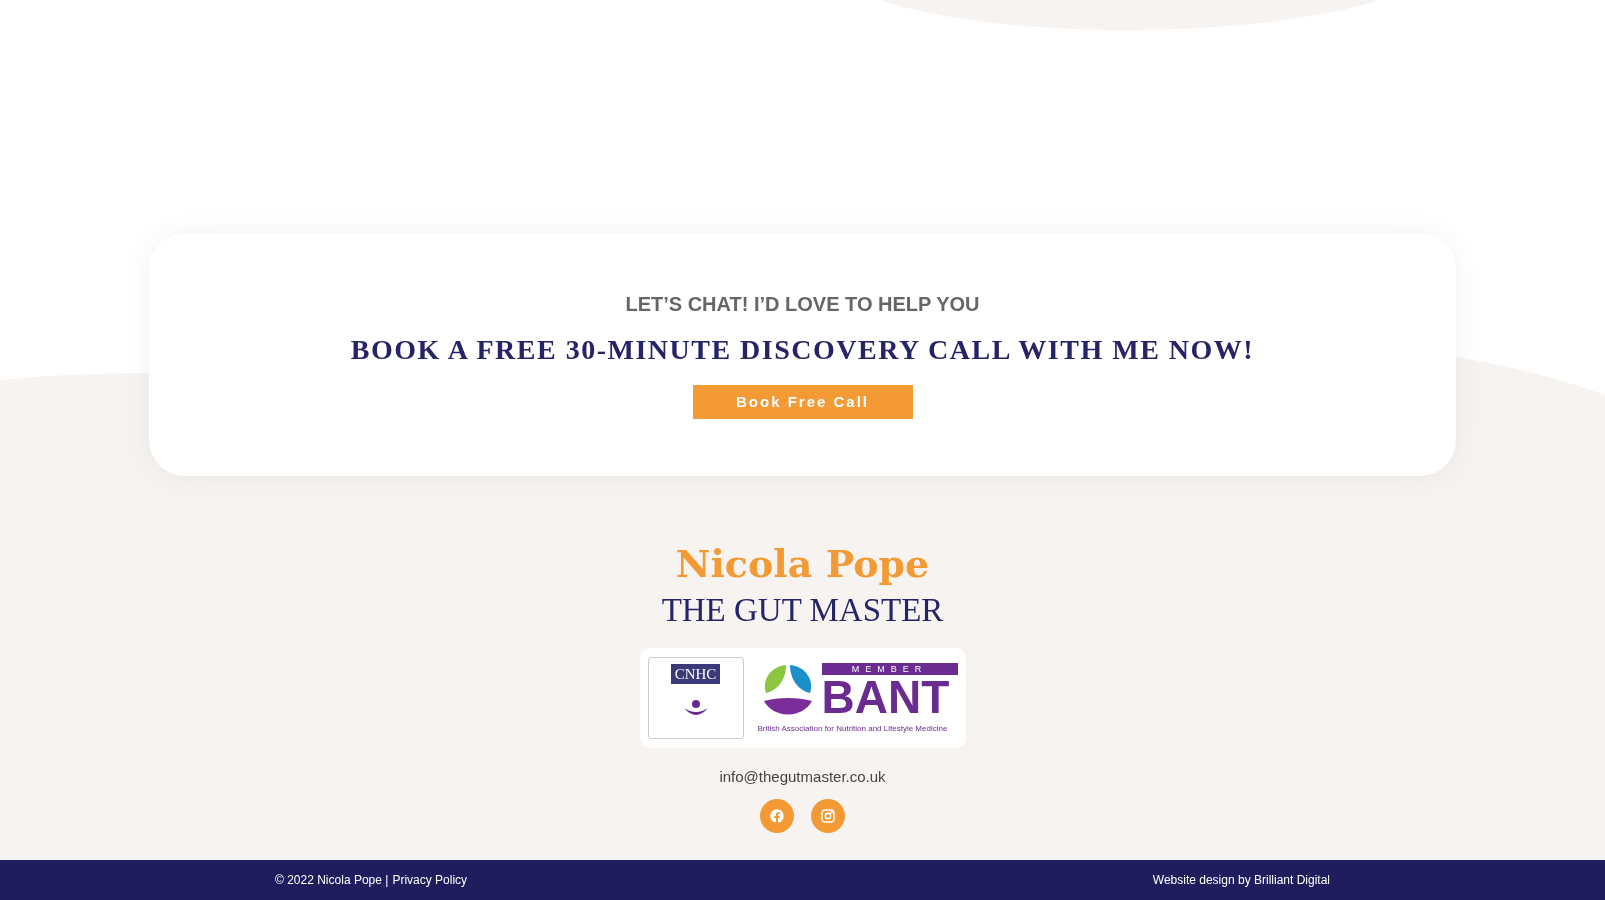 The image size is (1605, 900). Describe the element at coordinates (802, 610) in the screenshot. I see `brand-tagline: THE GUT MASTER` at that location.